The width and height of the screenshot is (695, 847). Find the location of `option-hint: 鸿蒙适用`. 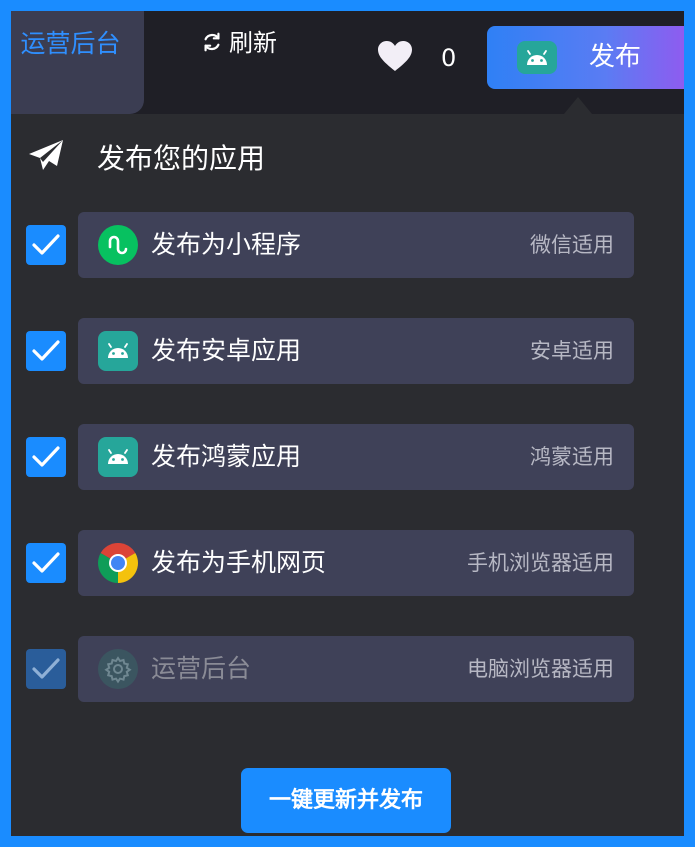

option-hint: 鸿蒙适用 is located at coordinates (572, 457).